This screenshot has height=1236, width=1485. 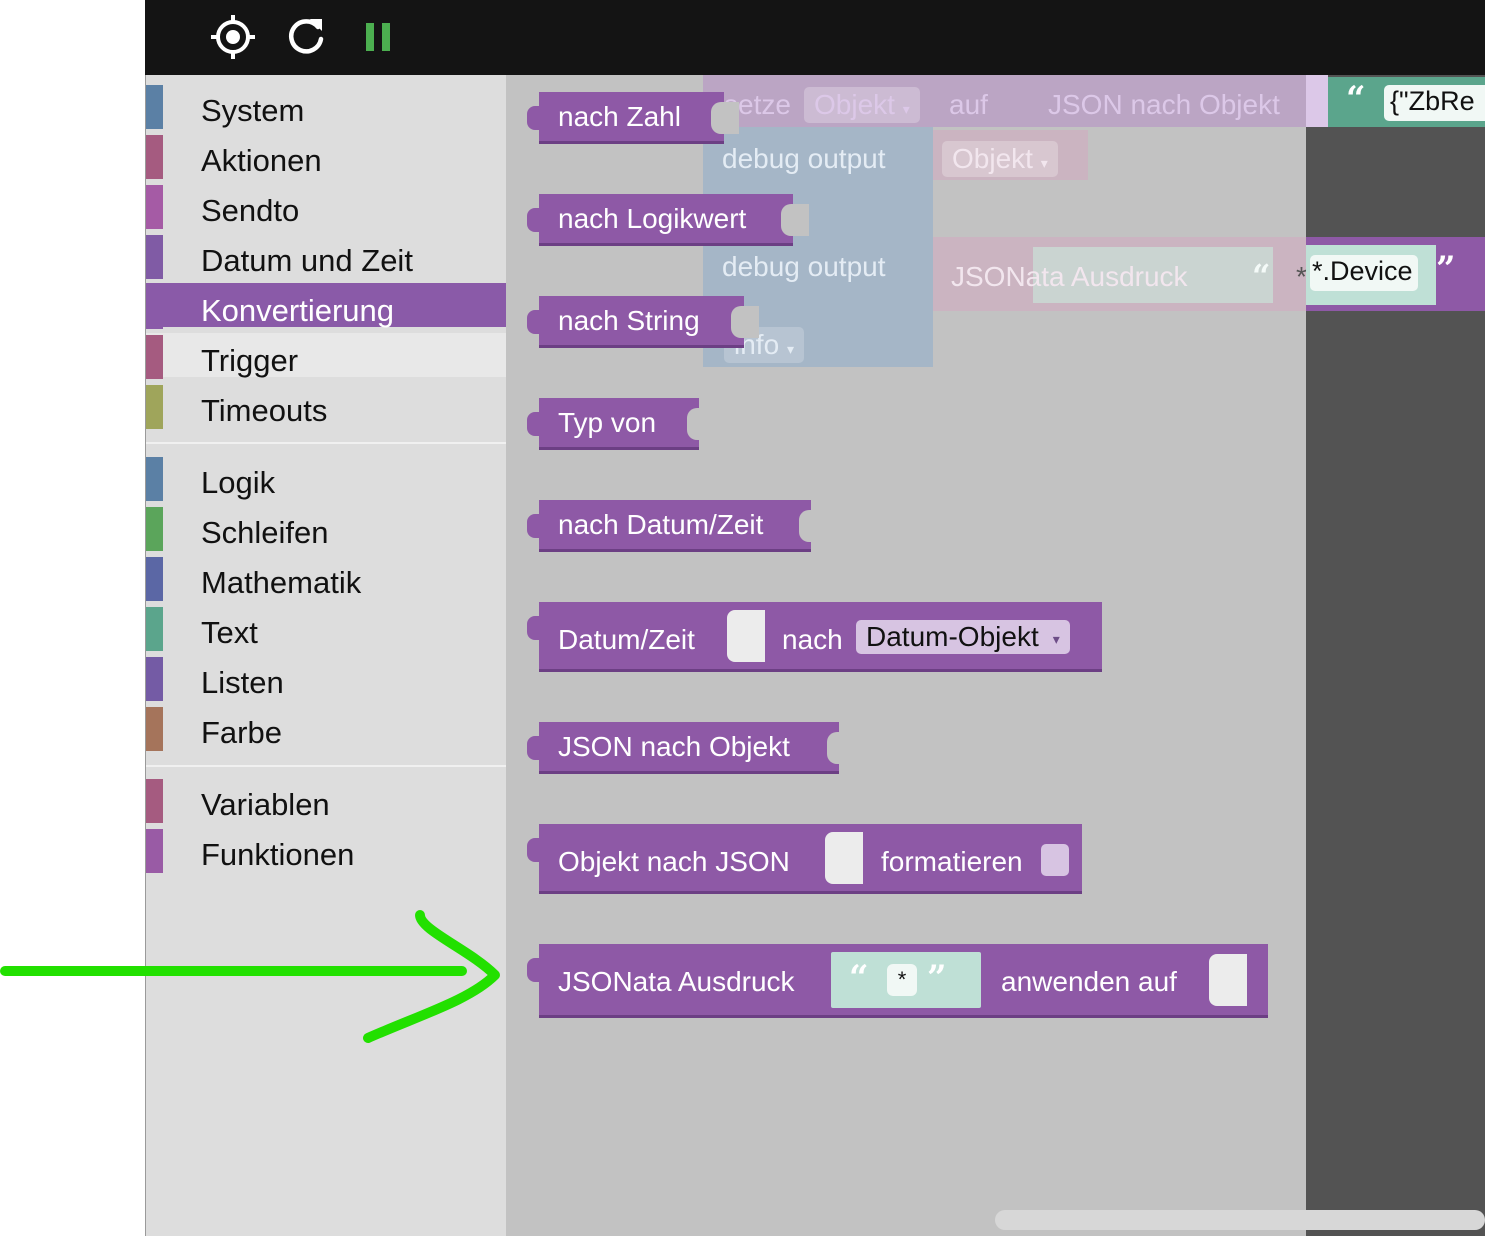 I want to click on category-text: Text, so click(x=326, y=628).